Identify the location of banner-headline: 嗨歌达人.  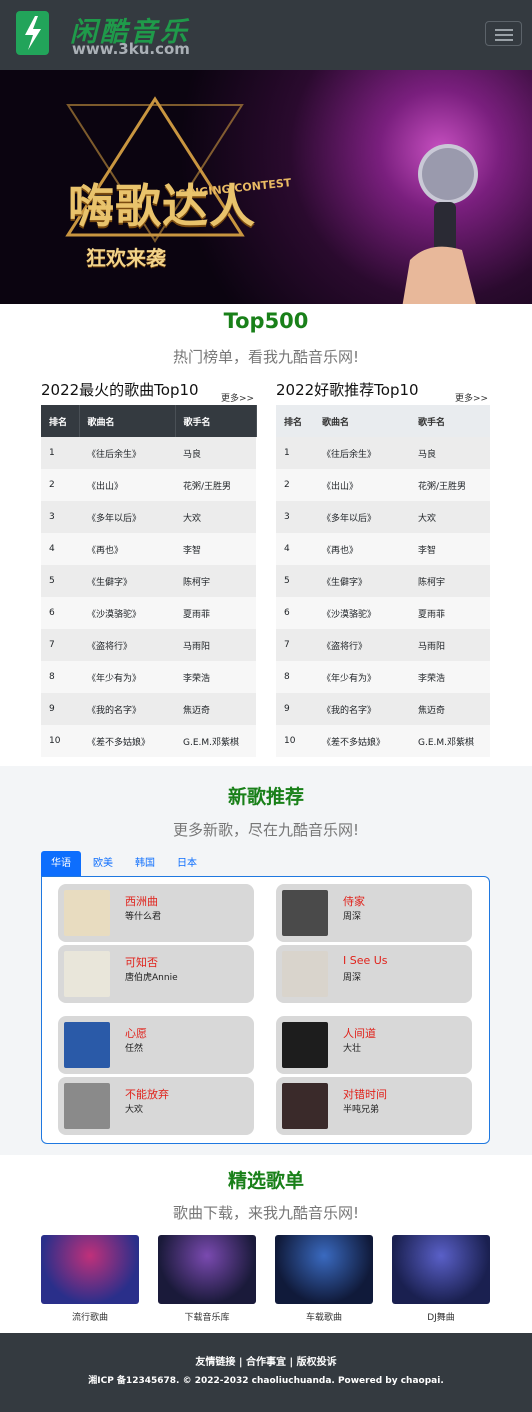
(162, 206).